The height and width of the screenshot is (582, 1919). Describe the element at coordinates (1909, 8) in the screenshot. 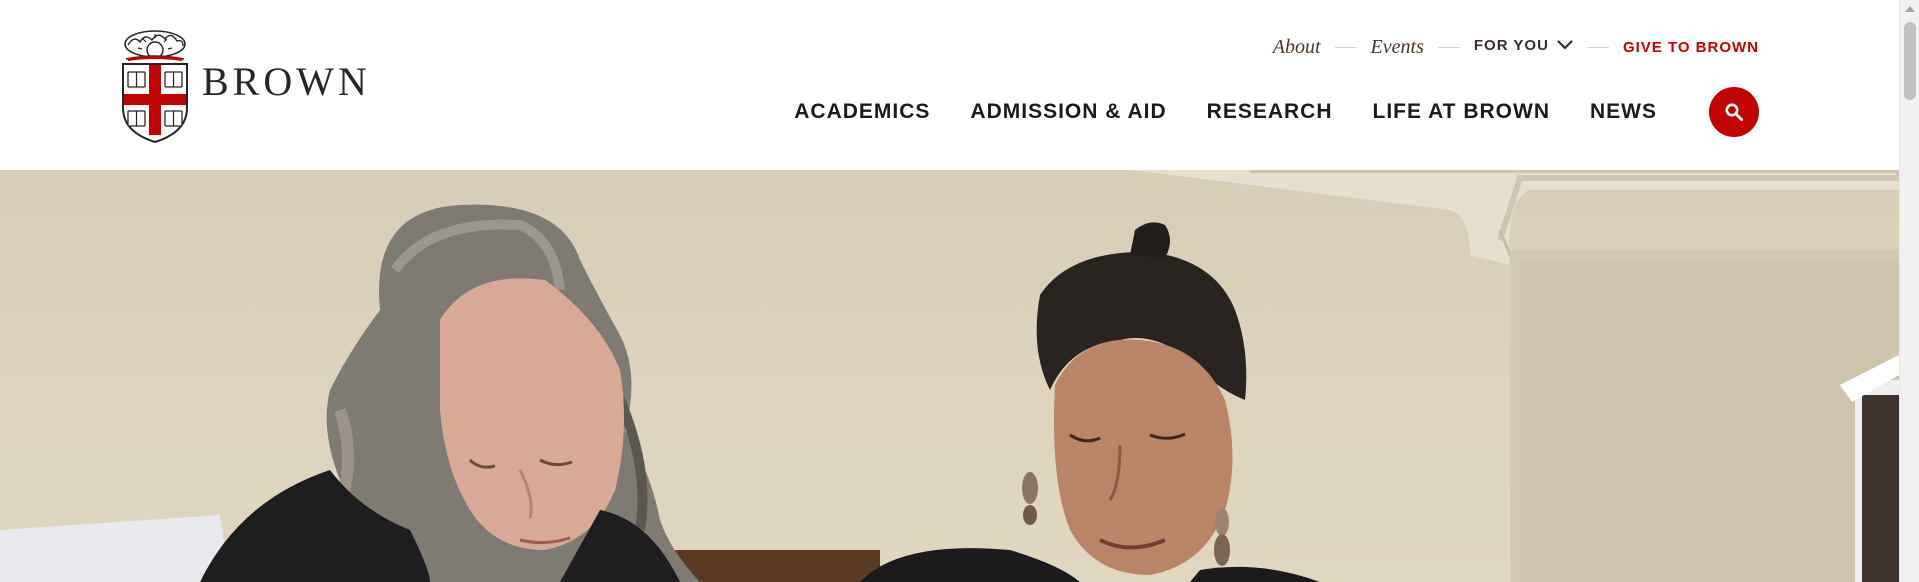

I see `scroll-up-arrow-icon` at that location.